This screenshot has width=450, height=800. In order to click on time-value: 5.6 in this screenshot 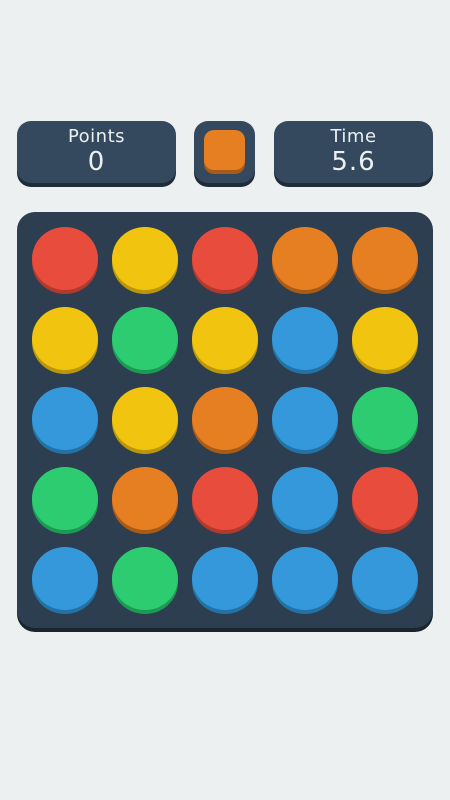, I will do `click(353, 162)`.